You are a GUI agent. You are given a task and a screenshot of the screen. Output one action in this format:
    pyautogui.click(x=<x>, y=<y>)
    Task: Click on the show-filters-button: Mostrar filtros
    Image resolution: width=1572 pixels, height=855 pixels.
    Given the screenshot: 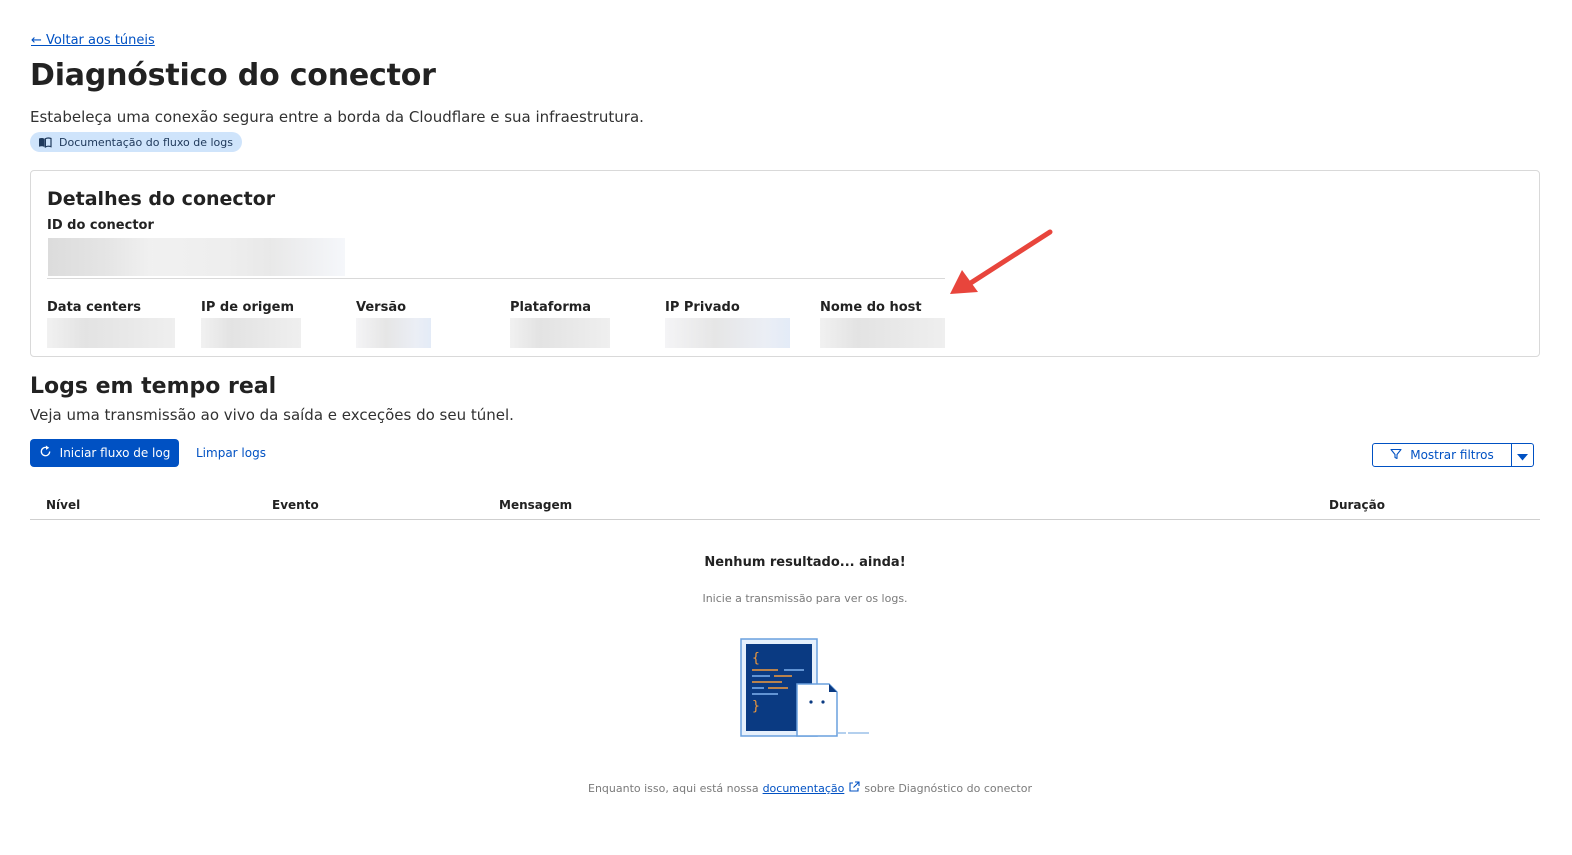 What is the action you would take?
    pyautogui.click(x=1442, y=455)
    